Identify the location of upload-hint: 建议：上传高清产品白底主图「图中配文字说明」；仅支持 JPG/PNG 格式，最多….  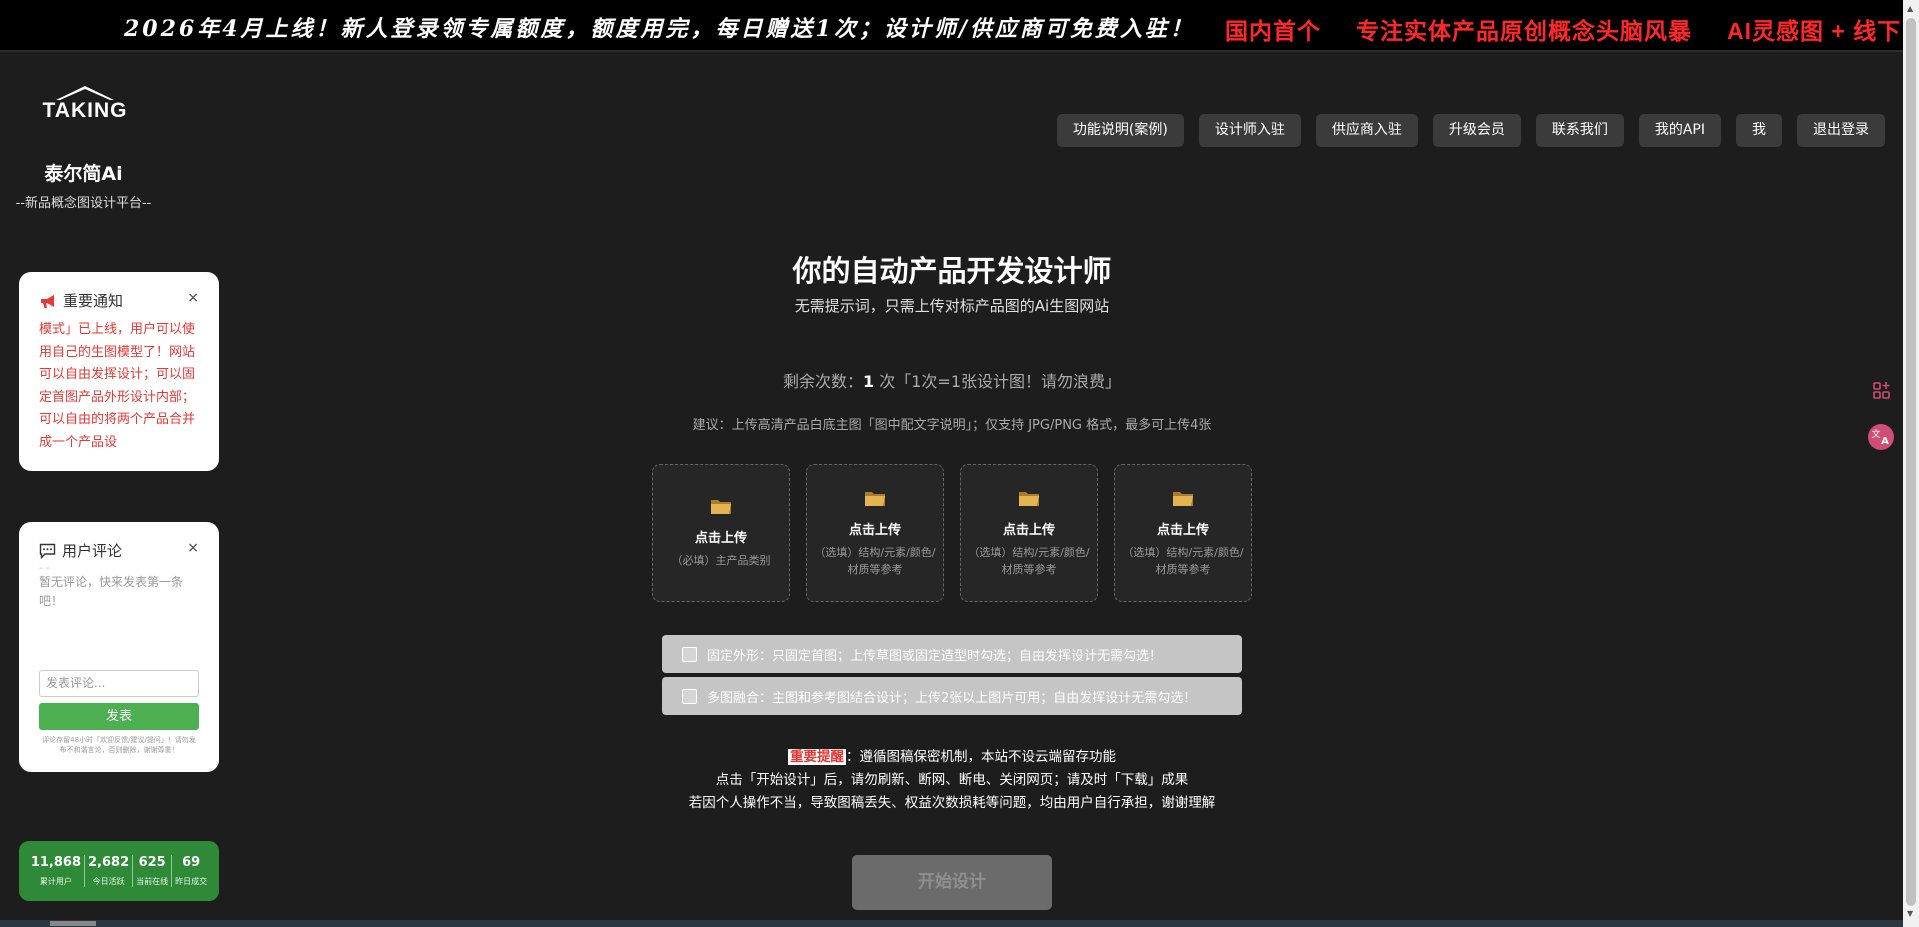
(952, 425).